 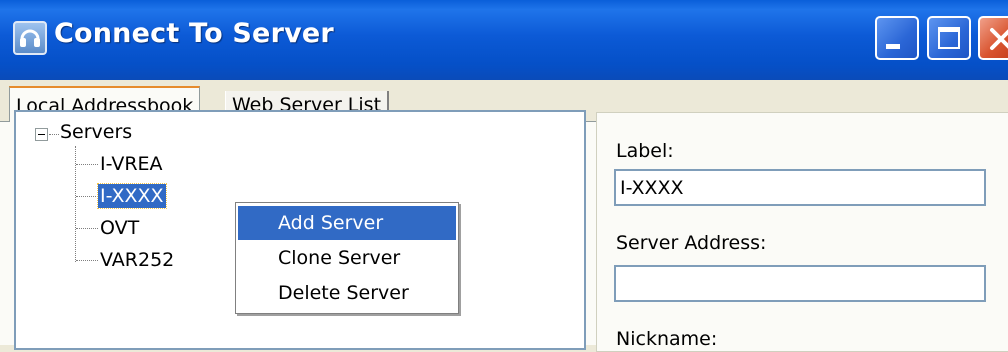 I want to click on tree-node-var252: VAR252, so click(x=137, y=260).